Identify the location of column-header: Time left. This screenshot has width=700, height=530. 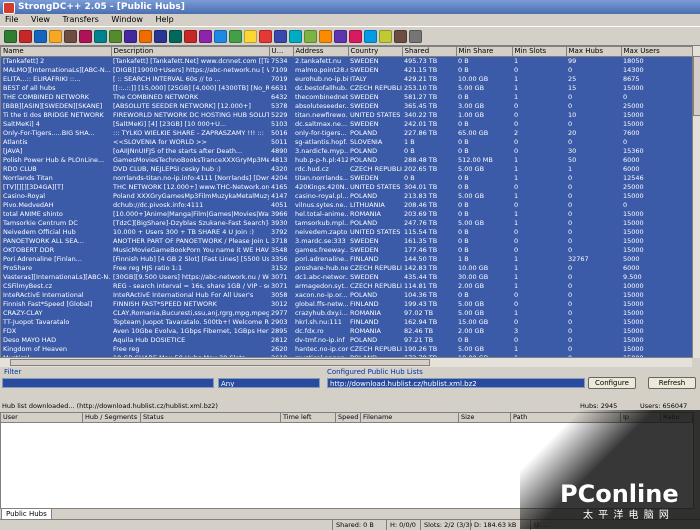
(308, 417).